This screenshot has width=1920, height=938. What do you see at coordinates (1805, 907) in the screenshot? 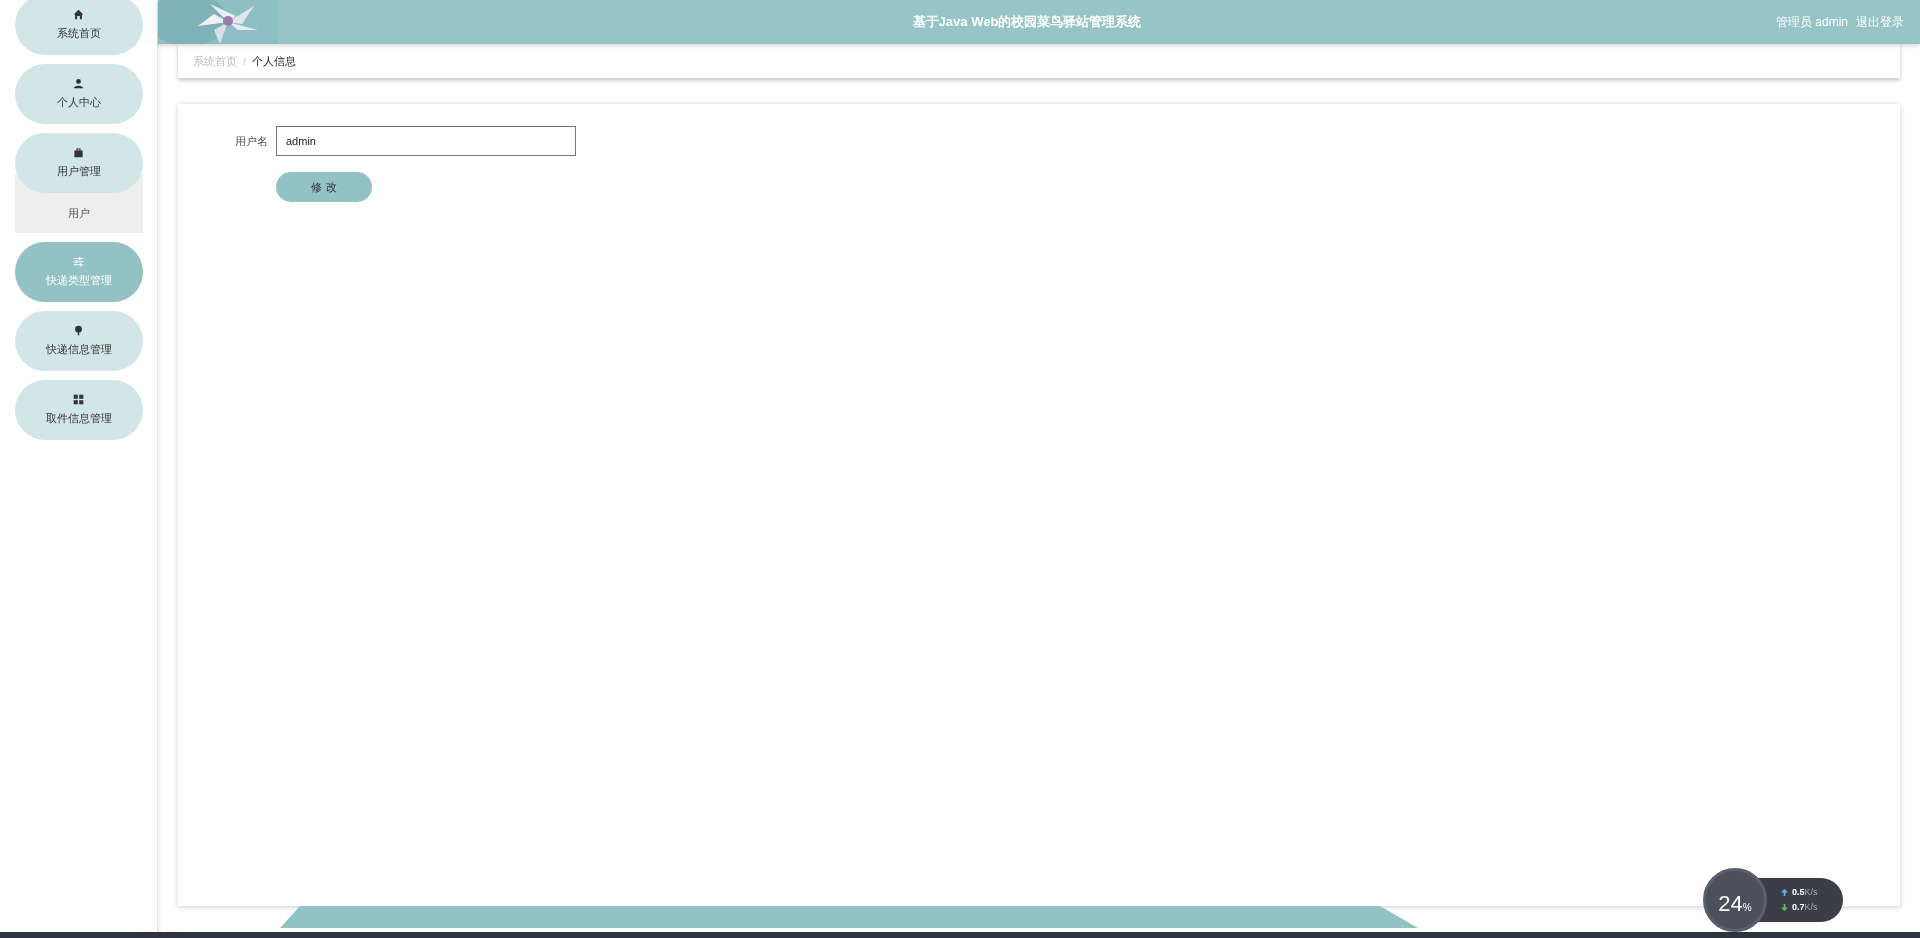
I see `download-speed: 0.7K/s` at bounding box center [1805, 907].